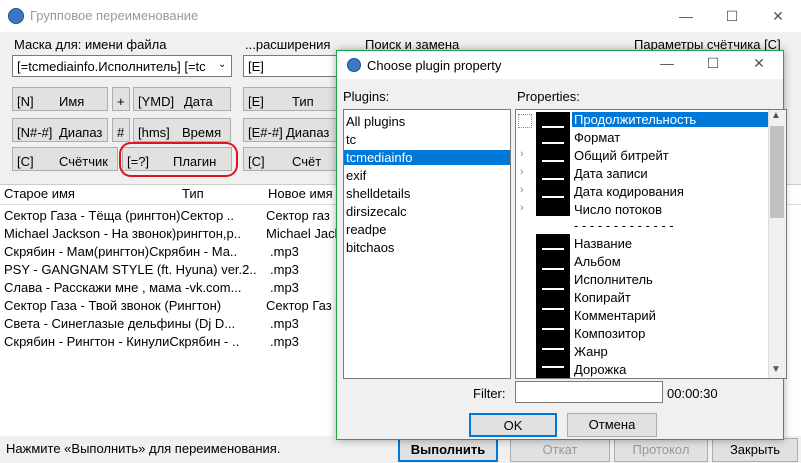  What do you see at coordinates (83, 161) in the screenshot?
I see `counter-label: Счётчик` at bounding box center [83, 161].